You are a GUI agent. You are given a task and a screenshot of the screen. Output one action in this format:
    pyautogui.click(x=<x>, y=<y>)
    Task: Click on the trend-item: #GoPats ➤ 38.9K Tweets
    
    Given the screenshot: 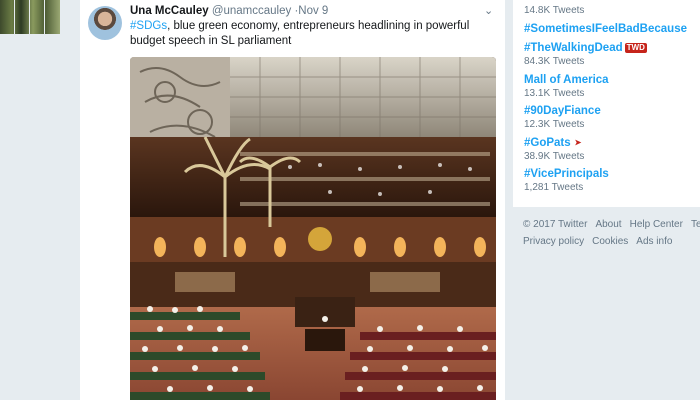 What is the action you would take?
    pyautogui.click(x=554, y=149)
    